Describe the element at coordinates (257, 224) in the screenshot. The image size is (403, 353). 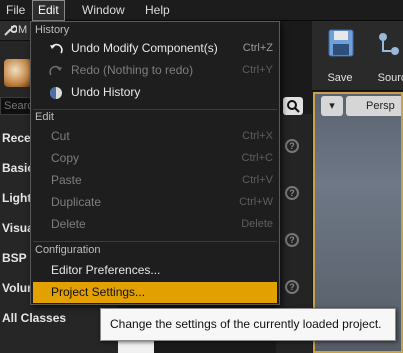
I see `delete-shortcut: Delete` at that location.